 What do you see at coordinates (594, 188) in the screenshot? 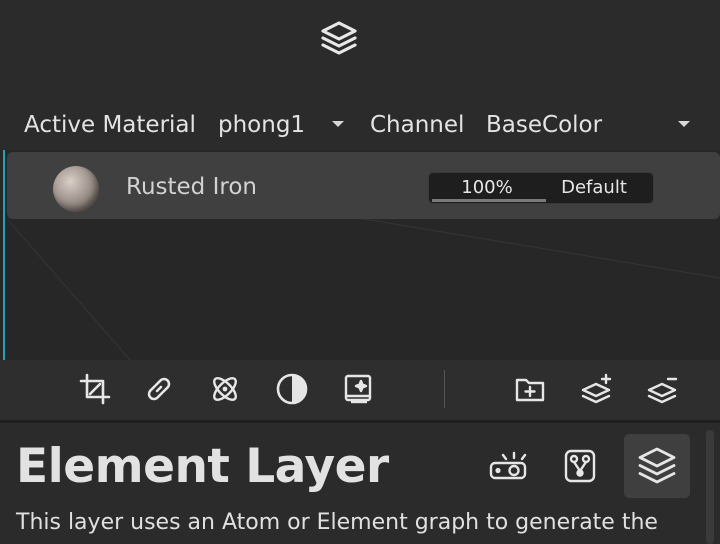
I see `layer-blend-mode: Default` at bounding box center [594, 188].